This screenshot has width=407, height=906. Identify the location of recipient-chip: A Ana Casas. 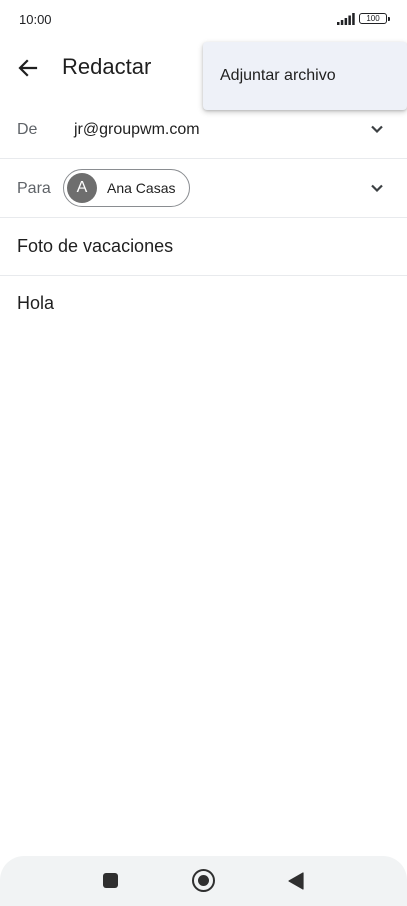
(126, 188).